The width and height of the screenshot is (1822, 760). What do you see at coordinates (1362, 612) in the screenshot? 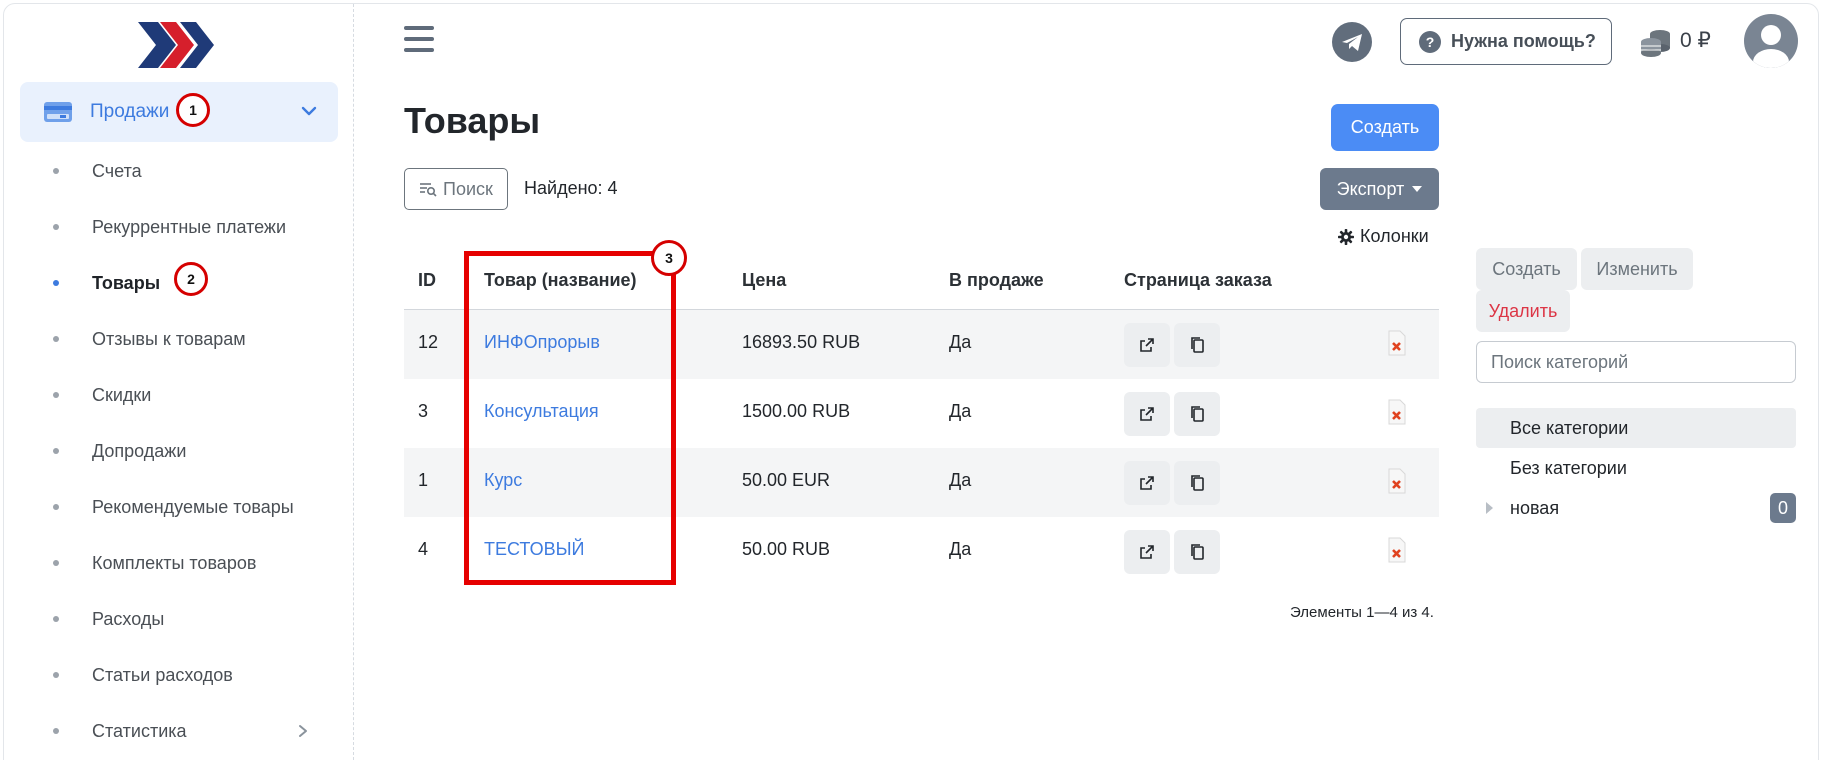
I see `pagination-summary: Элементы 1—4 из 4.` at bounding box center [1362, 612].